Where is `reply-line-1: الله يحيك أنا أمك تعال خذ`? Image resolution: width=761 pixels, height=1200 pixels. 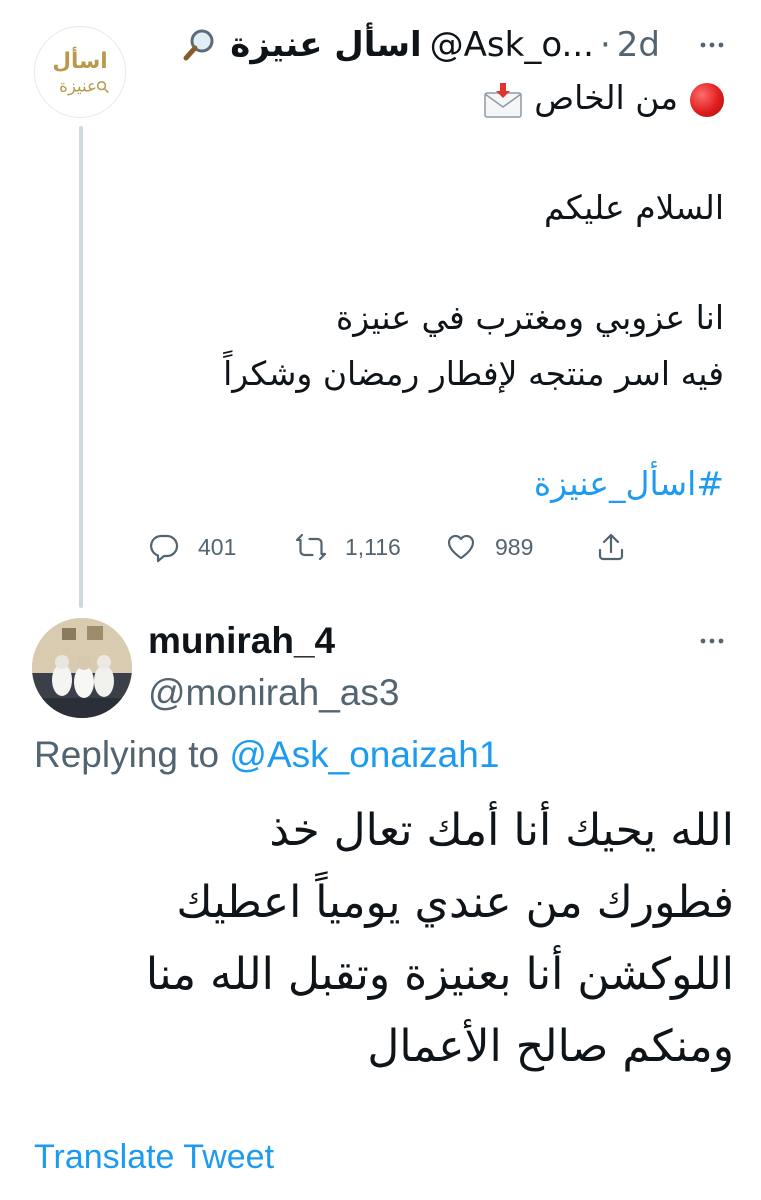 reply-line-1: الله يحيك أنا أمك تعال خذ is located at coordinates (501, 830).